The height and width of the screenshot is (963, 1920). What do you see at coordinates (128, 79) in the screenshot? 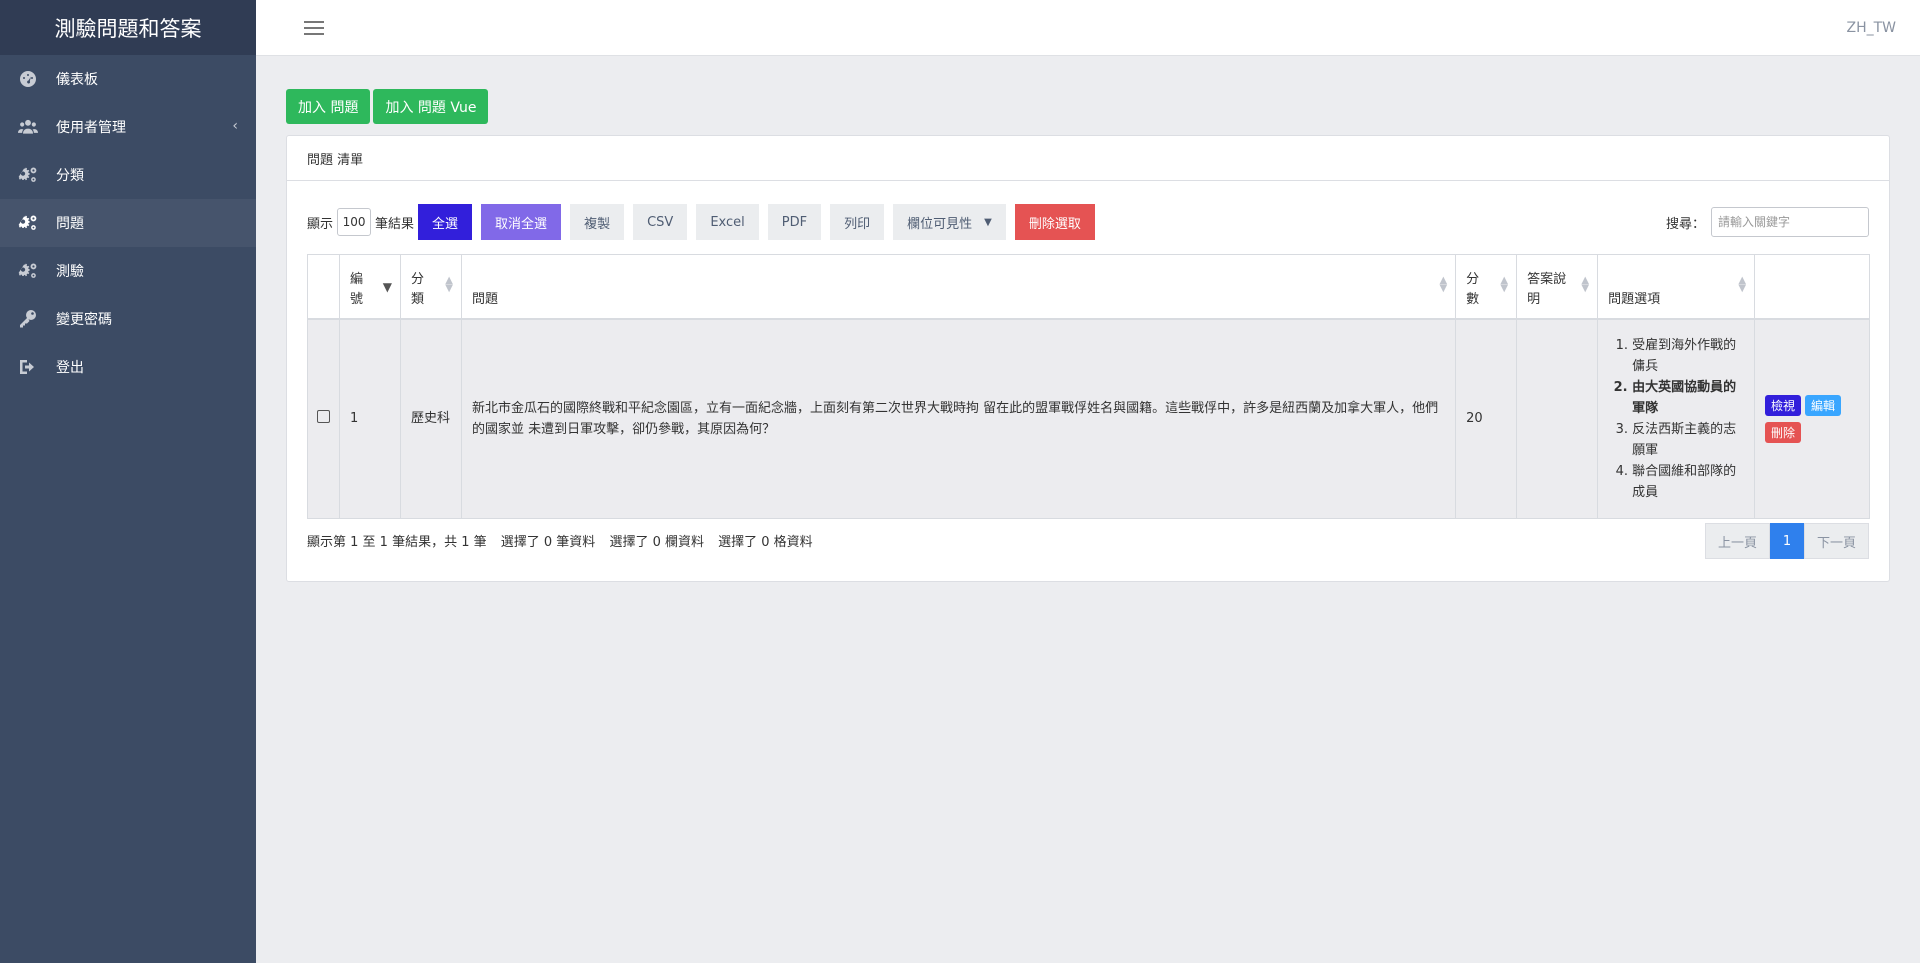
I see `sidebar-item-dashboard: 儀表板` at bounding box center [128, 79].